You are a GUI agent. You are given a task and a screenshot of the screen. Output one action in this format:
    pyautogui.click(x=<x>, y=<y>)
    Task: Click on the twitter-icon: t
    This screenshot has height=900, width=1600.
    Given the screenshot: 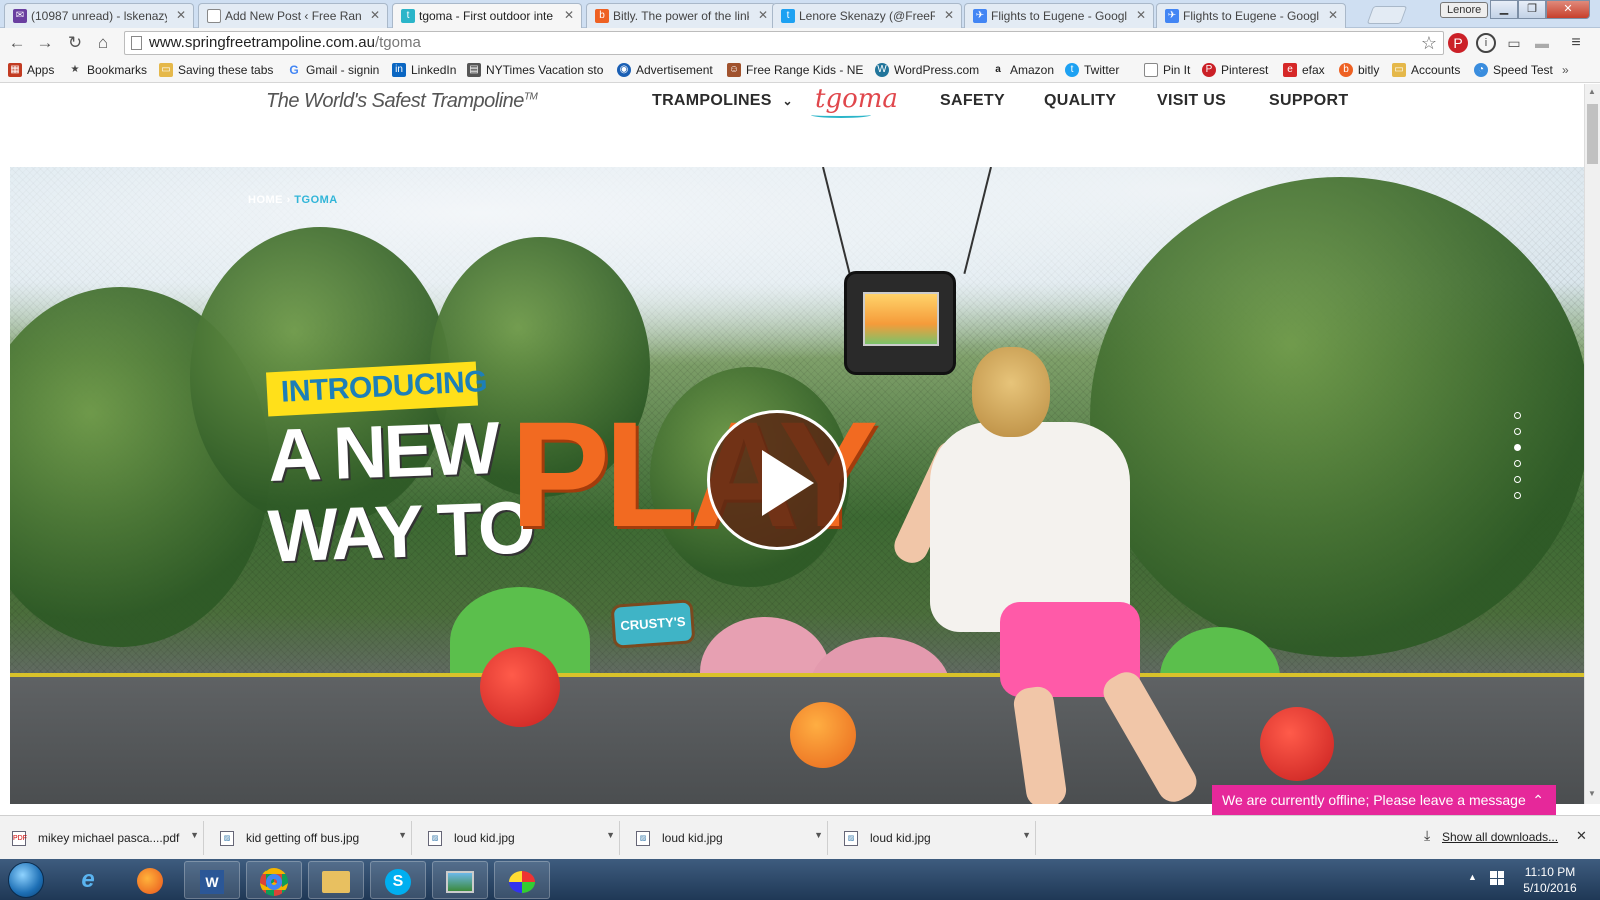 What is the action you would take?
    pyautogui.click(x=788, y=16)
    